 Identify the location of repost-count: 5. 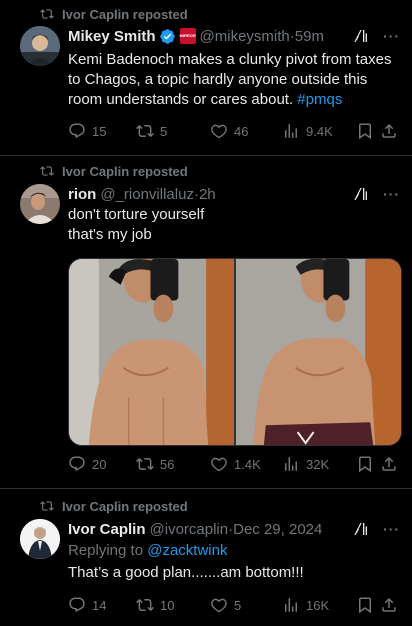
(164, 131).